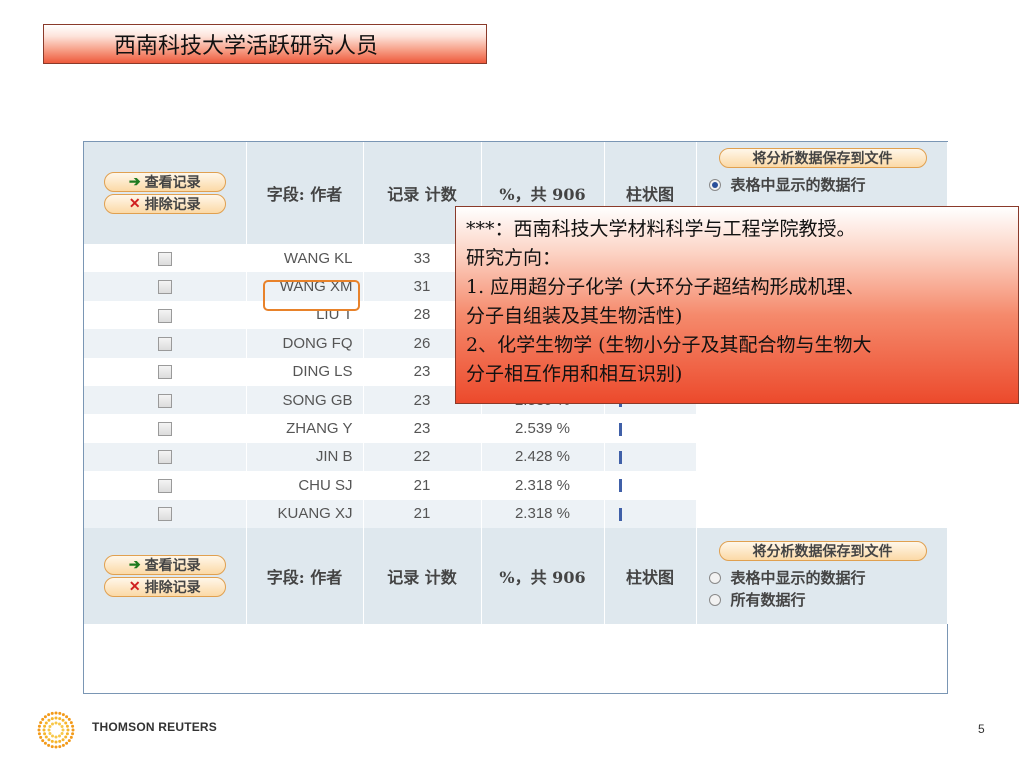  I want to click on table-row: JIN B 22 2.428 %, so click(516, 457).